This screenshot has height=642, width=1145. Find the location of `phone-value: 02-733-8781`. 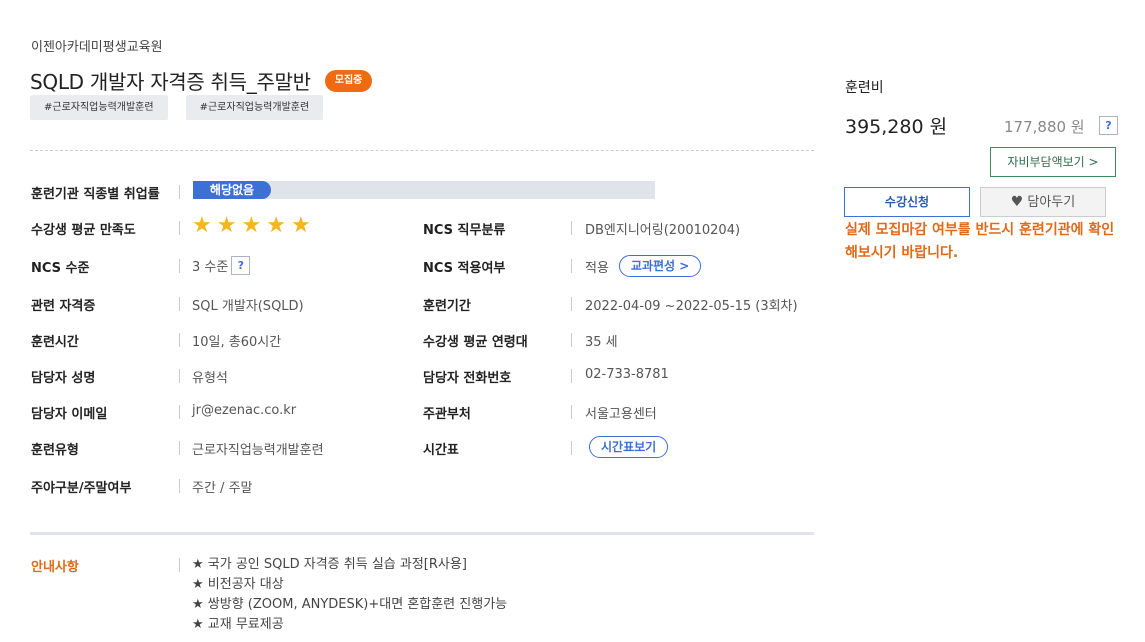

phone-value: 02-733-8781 is located at coordinates (627, 374).